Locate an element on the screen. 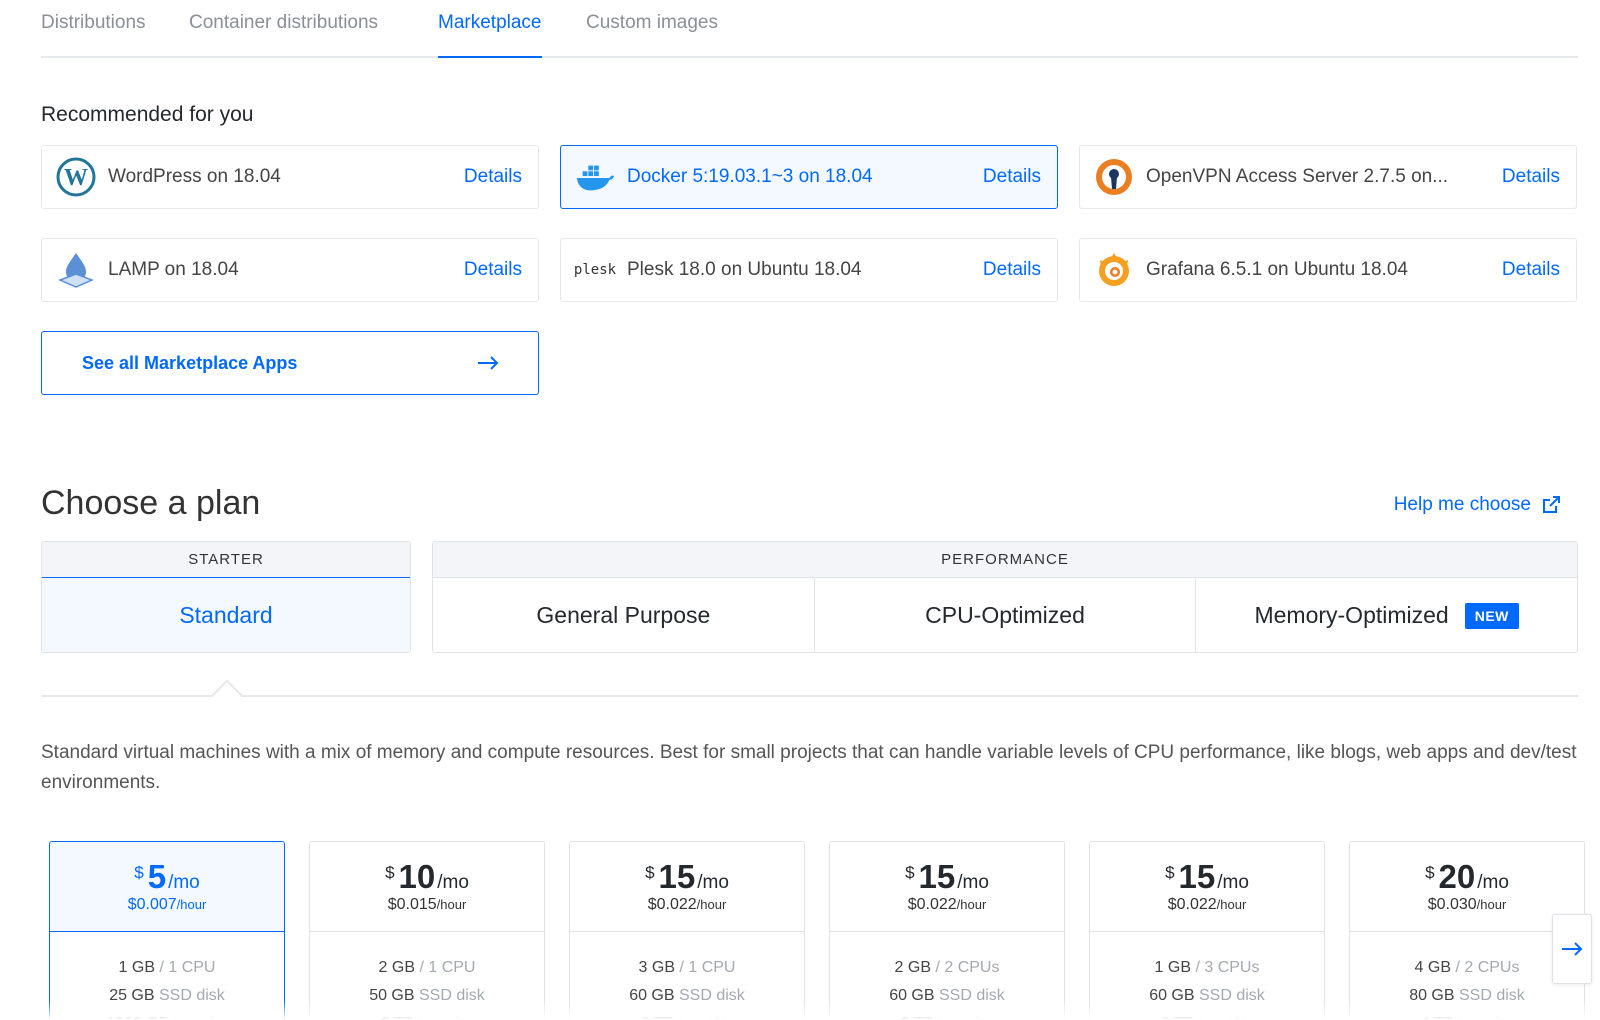 The width and height of the screenshot is (1600, 1020). app-card-grafana: Grafana 6.5.1 on Ubuntu 18.04 Details is located at coordinates (1328, 270).